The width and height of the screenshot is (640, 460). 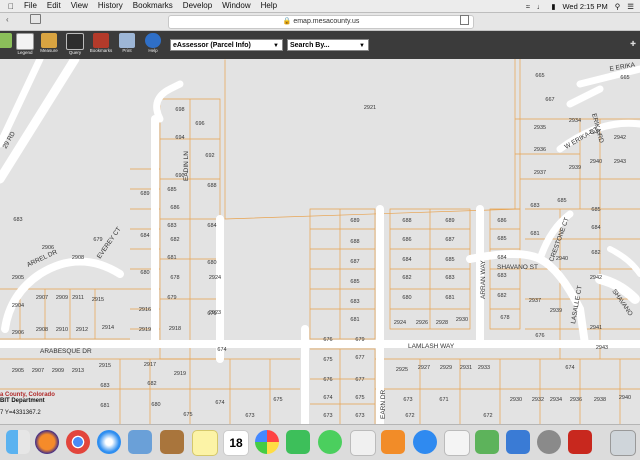 I want to click on finder-icon, so click(x=18, y=442).